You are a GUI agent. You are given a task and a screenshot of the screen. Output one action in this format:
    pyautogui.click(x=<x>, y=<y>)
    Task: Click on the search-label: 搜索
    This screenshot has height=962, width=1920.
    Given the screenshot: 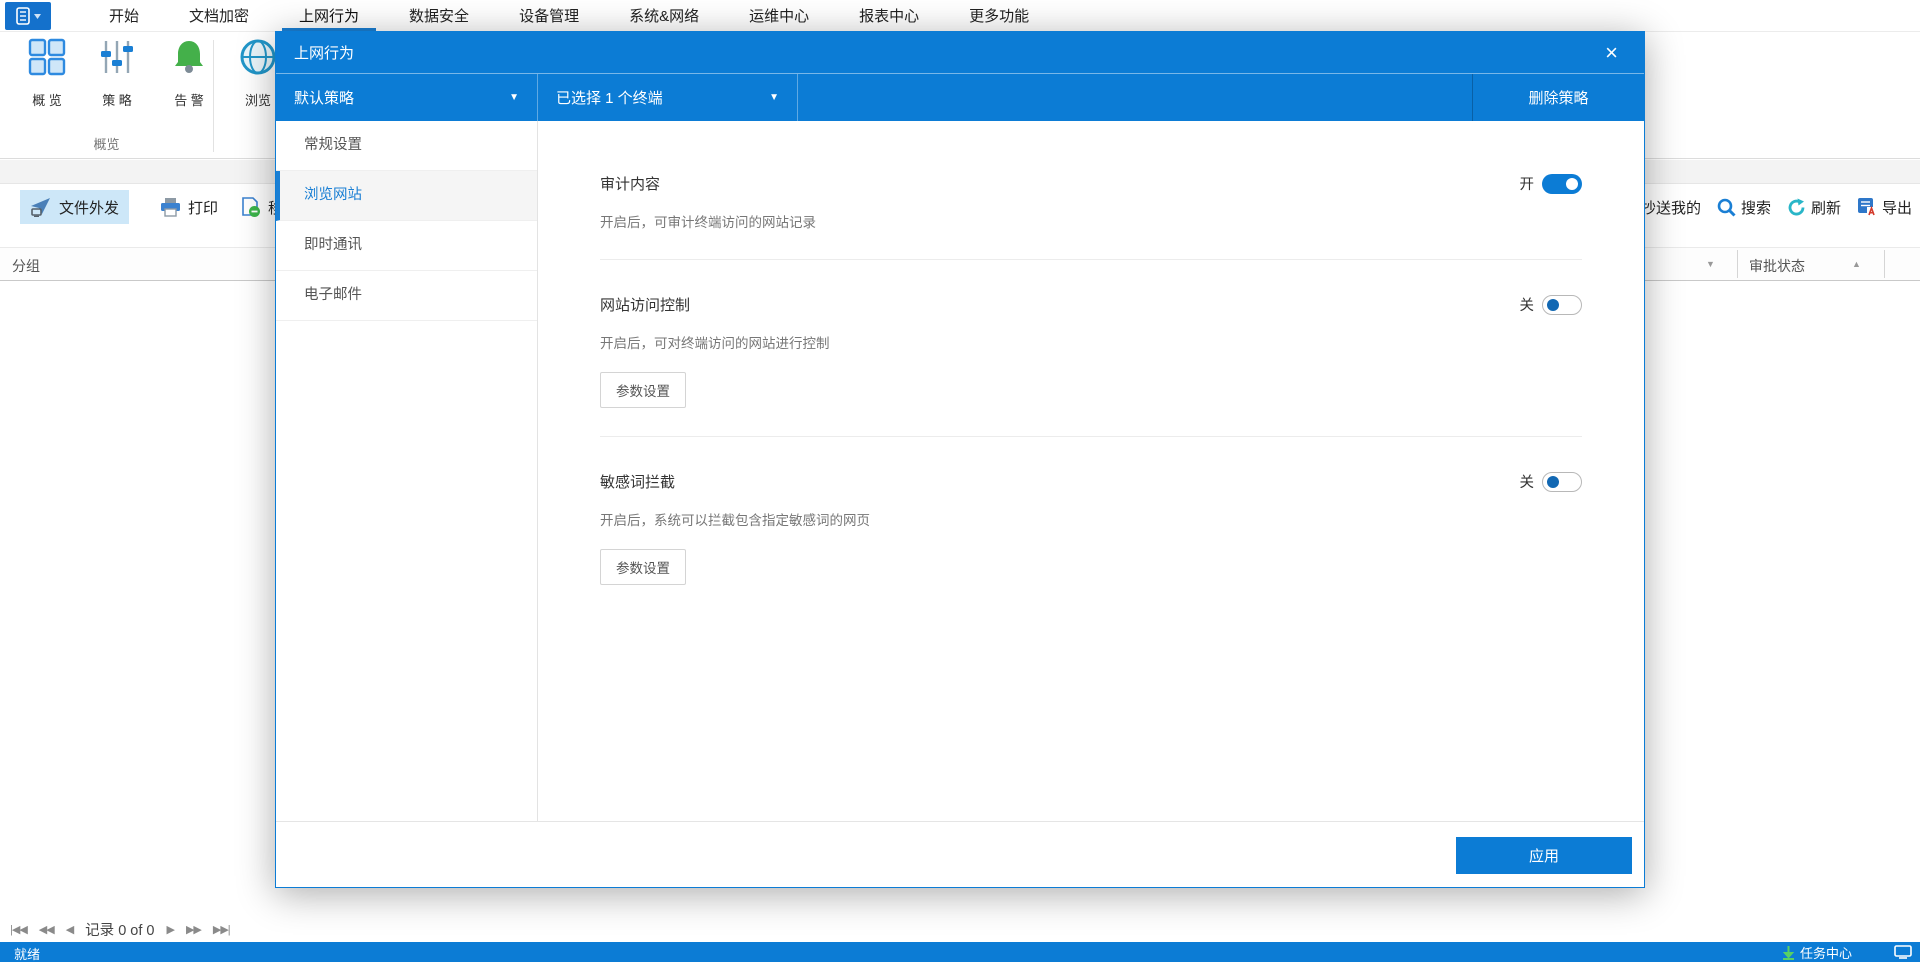 What is the action you would take?
    pyautogui.click(x=1756, y=208)
    